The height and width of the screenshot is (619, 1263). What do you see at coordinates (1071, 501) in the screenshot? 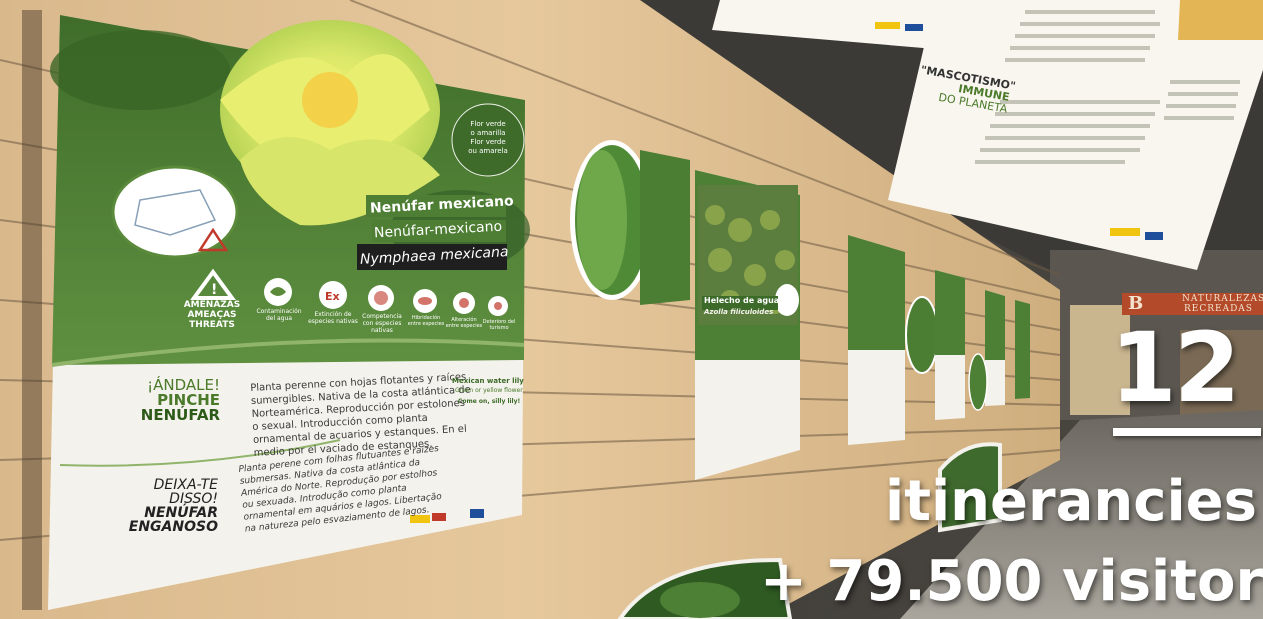
I see `itinerancies-label: itinerancies` at bounding box center [1071, 501].